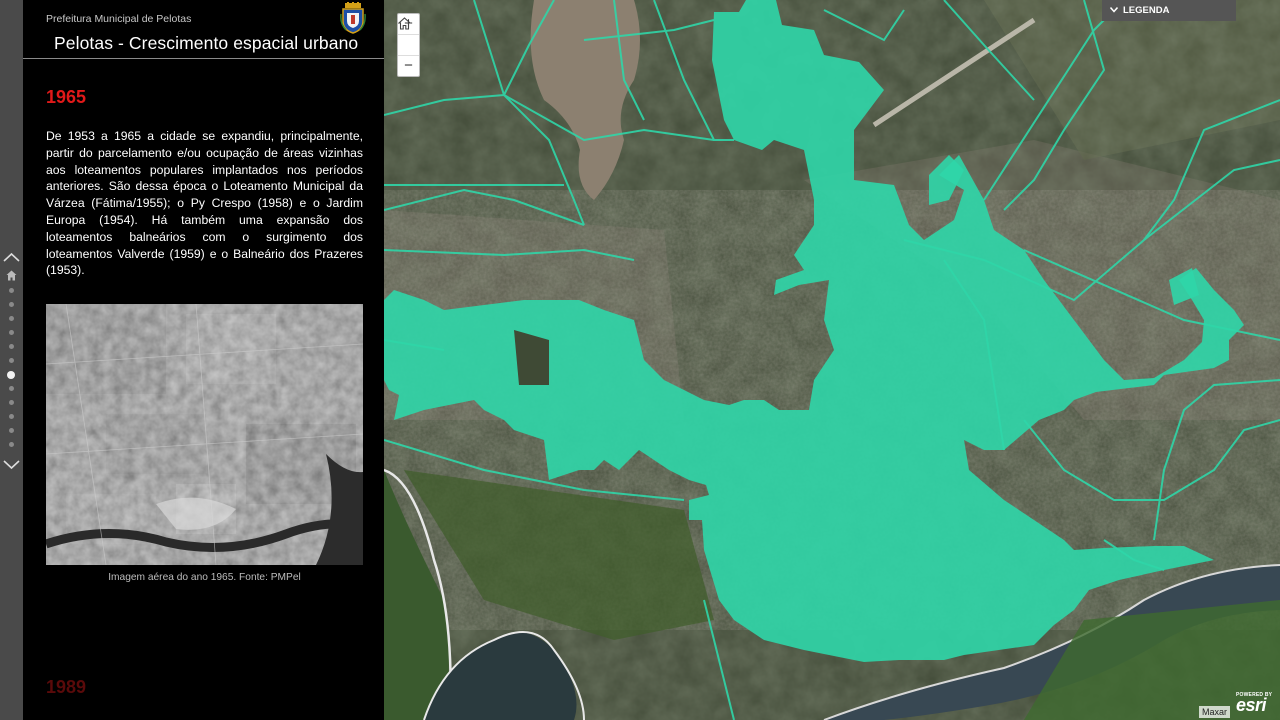  What do you see at coordinates (11, 257) in the screenshot?
I see `chevron-up-icon` at bounding box center [11, 257].